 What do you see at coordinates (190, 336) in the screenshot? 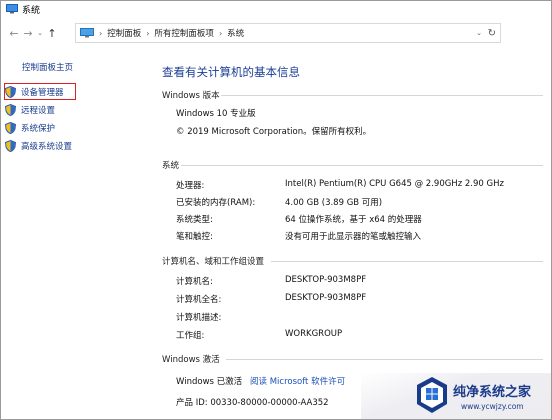
I see `workgroup-label: 工作组:` at bounding box center [190, 336].